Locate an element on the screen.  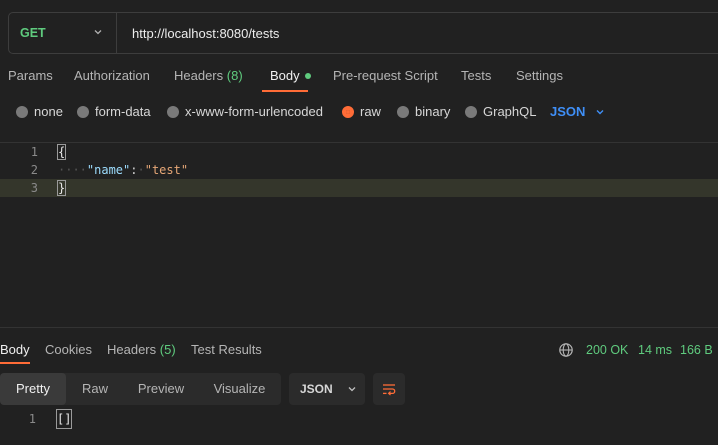
globe-icon is located at coordinates (566, 350).